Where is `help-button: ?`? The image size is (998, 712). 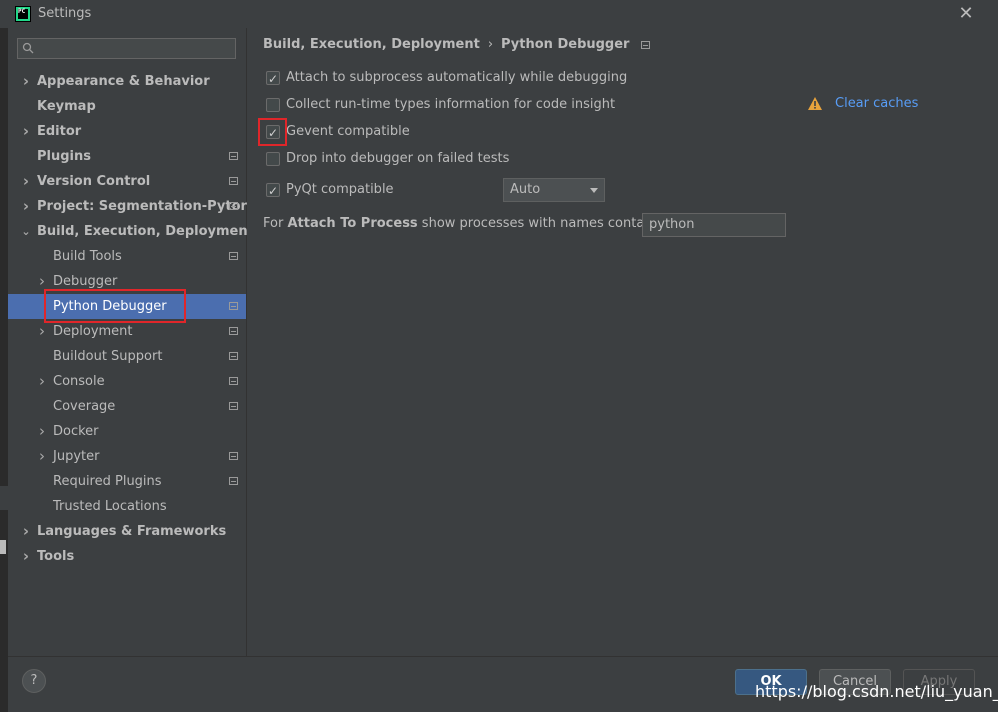
help-button: ? is located at coordinates (34, 681).